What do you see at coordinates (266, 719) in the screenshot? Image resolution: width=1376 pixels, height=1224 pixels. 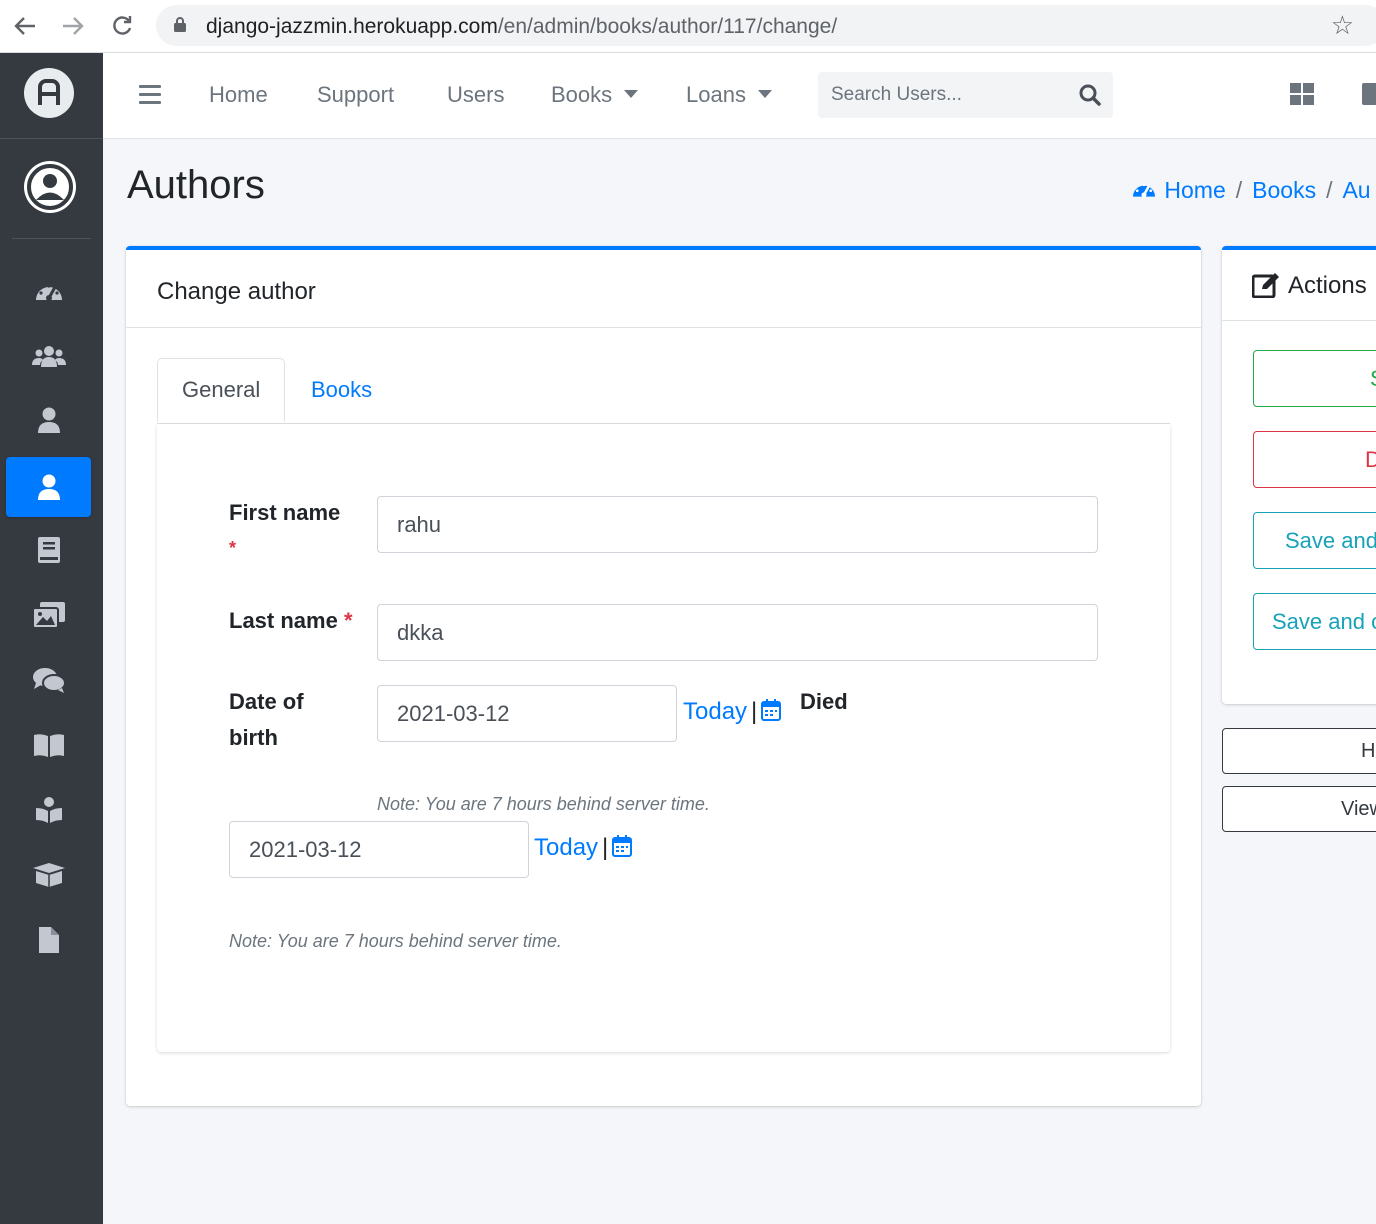 I see `date-of-birth-label: Date of birth` at bounding box center [266, 719].